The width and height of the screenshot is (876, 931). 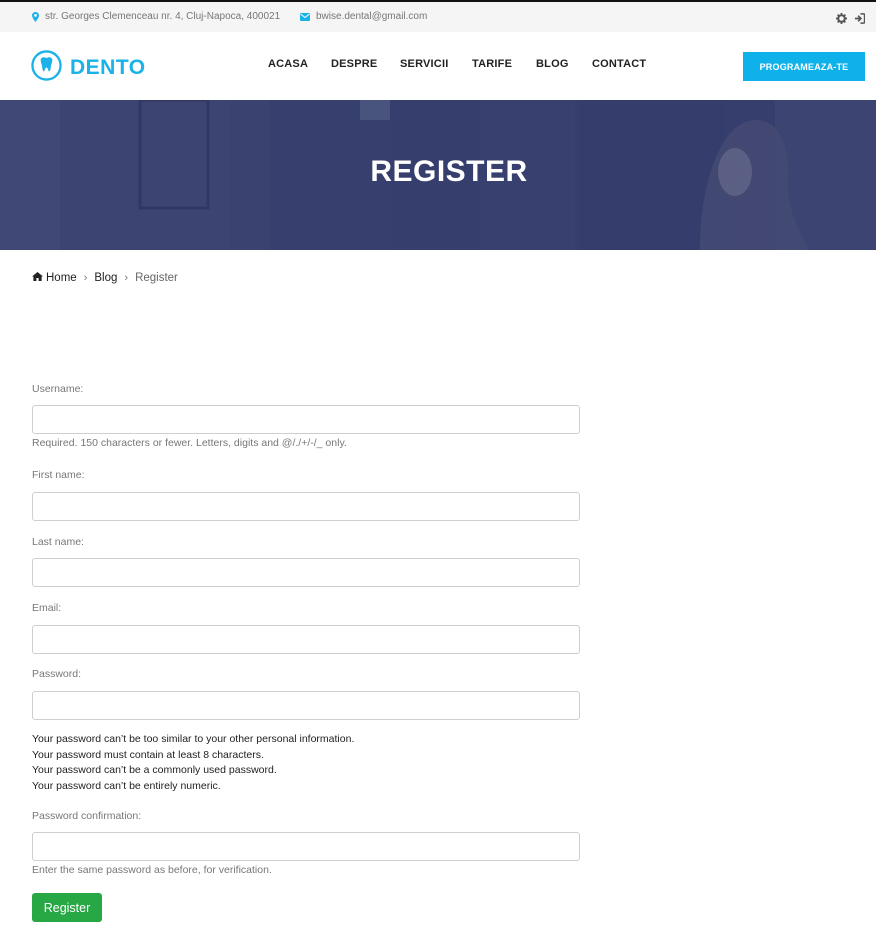 What do you see at coordinates (58, 475) in the screenshot?
I see `first-name-label: First name:` at bounding box center [58, 475].